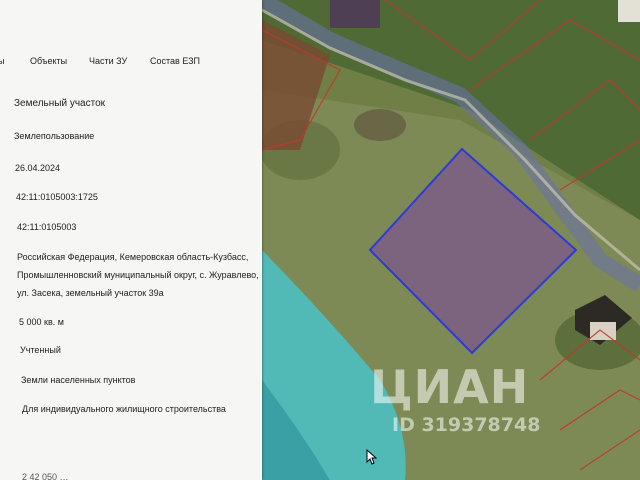 This screenshot has width=640, height=480. What do you see at coordinates (372, 457) in the screenshot?
I see `mouse-cursor-icon` at bounding box center [372, 457].